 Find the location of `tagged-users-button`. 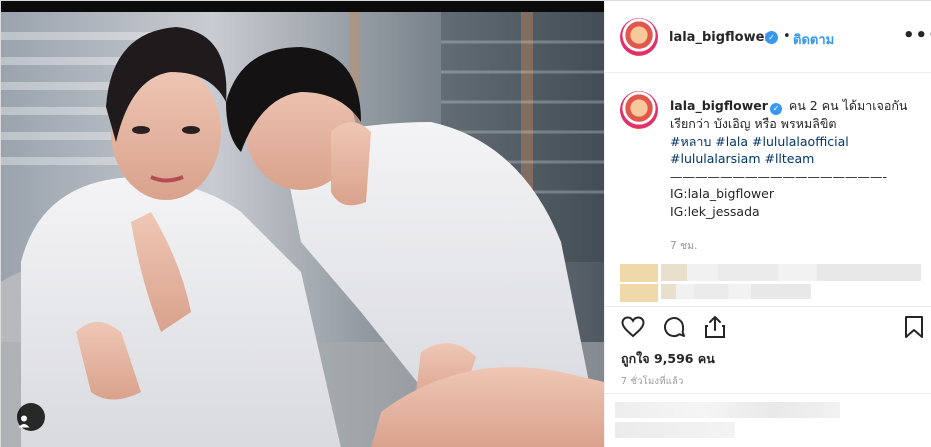

tagged-users-button is located at coordinates (31, 417).